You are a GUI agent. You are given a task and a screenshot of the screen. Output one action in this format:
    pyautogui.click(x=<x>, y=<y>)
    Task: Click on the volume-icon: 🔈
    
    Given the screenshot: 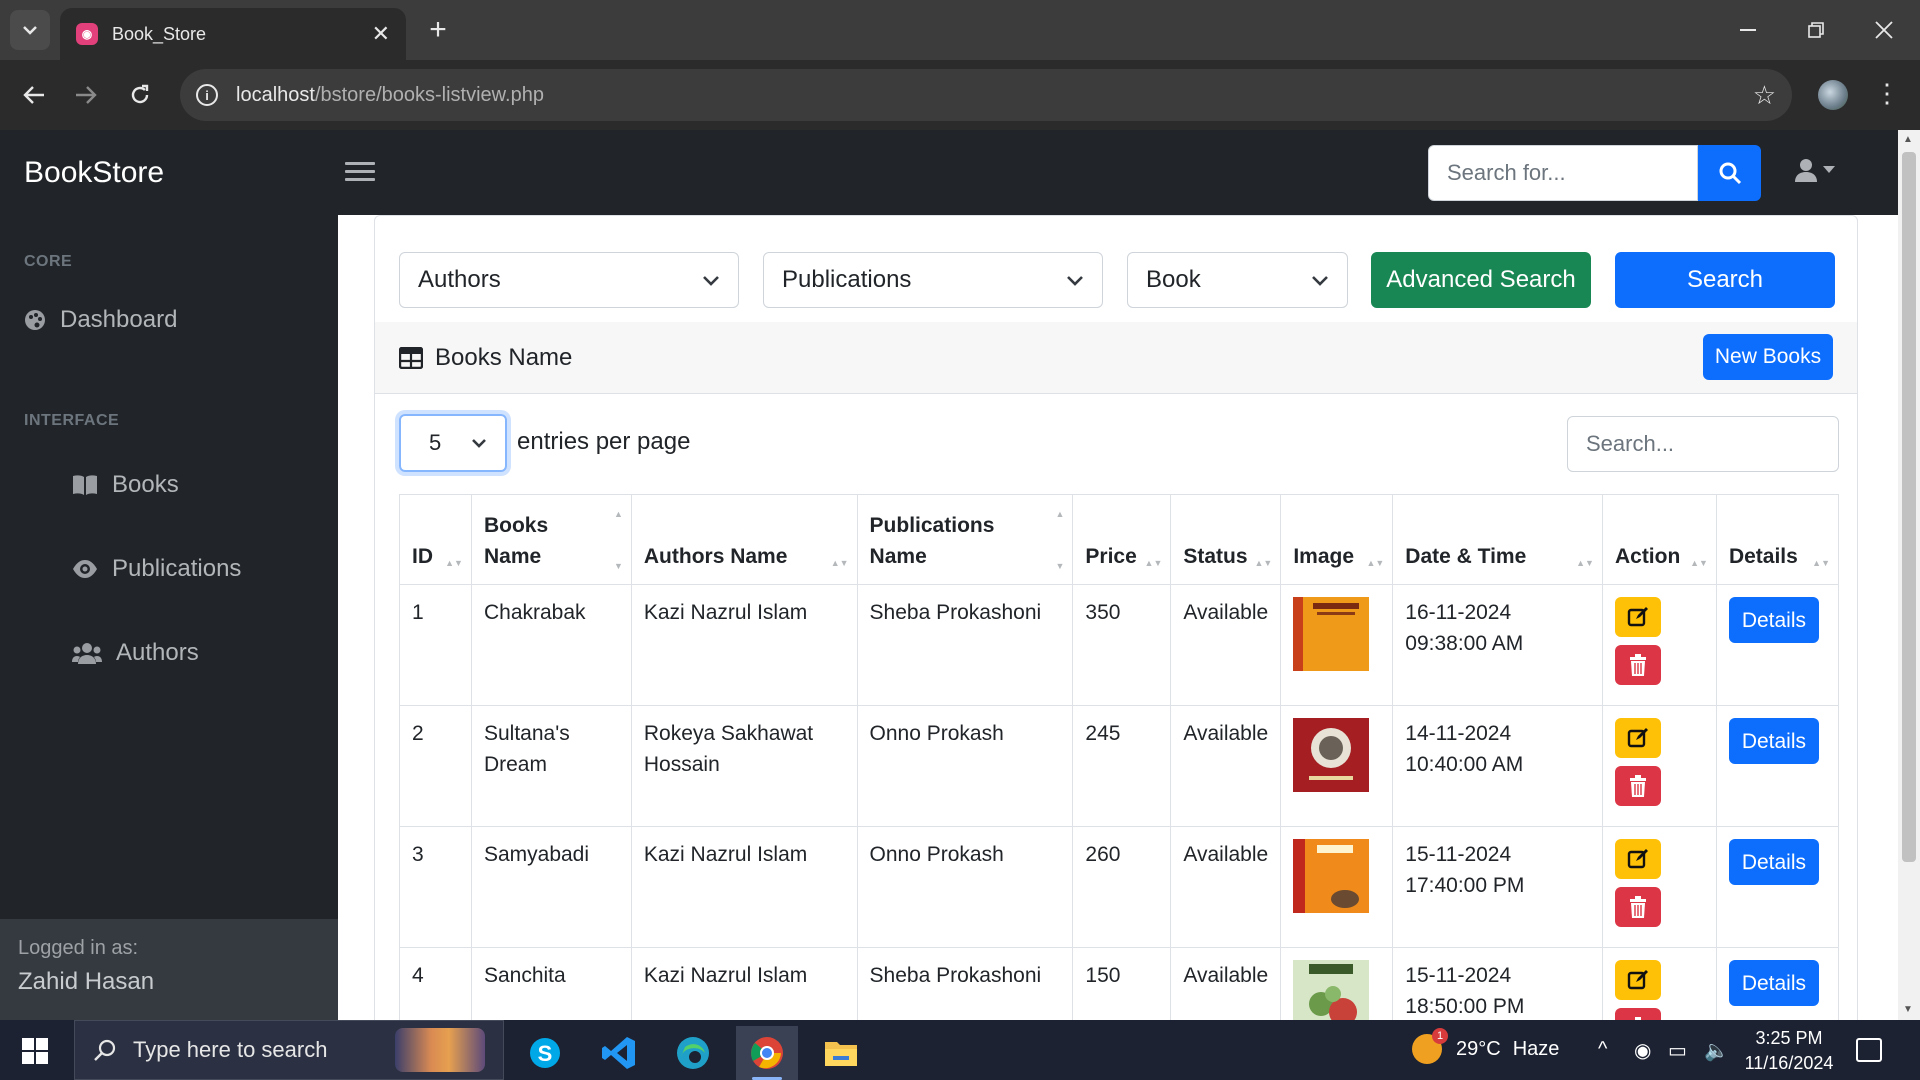 What is the action you would take?
    pyautogui.click(x=1716, y=1050)
    